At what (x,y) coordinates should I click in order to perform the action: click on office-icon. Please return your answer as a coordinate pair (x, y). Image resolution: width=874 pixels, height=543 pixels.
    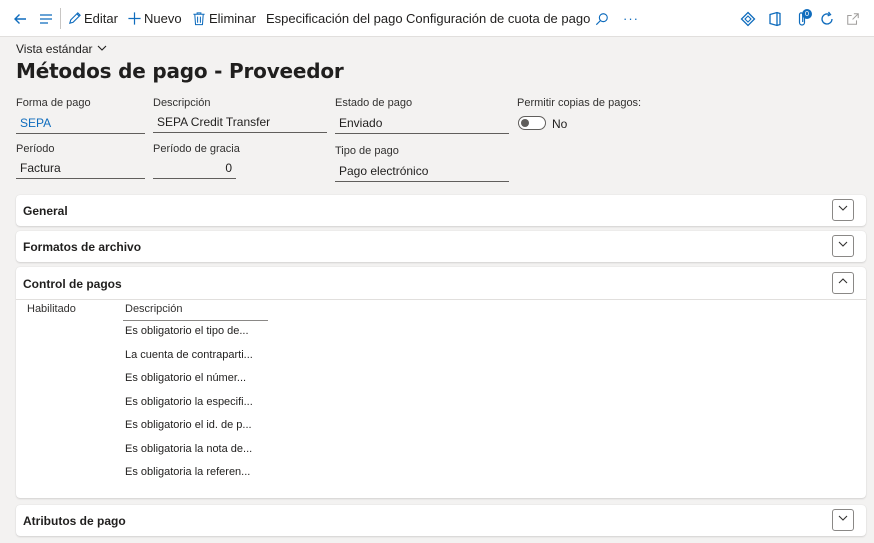
    Looking at the image, I should click on (775, 19).